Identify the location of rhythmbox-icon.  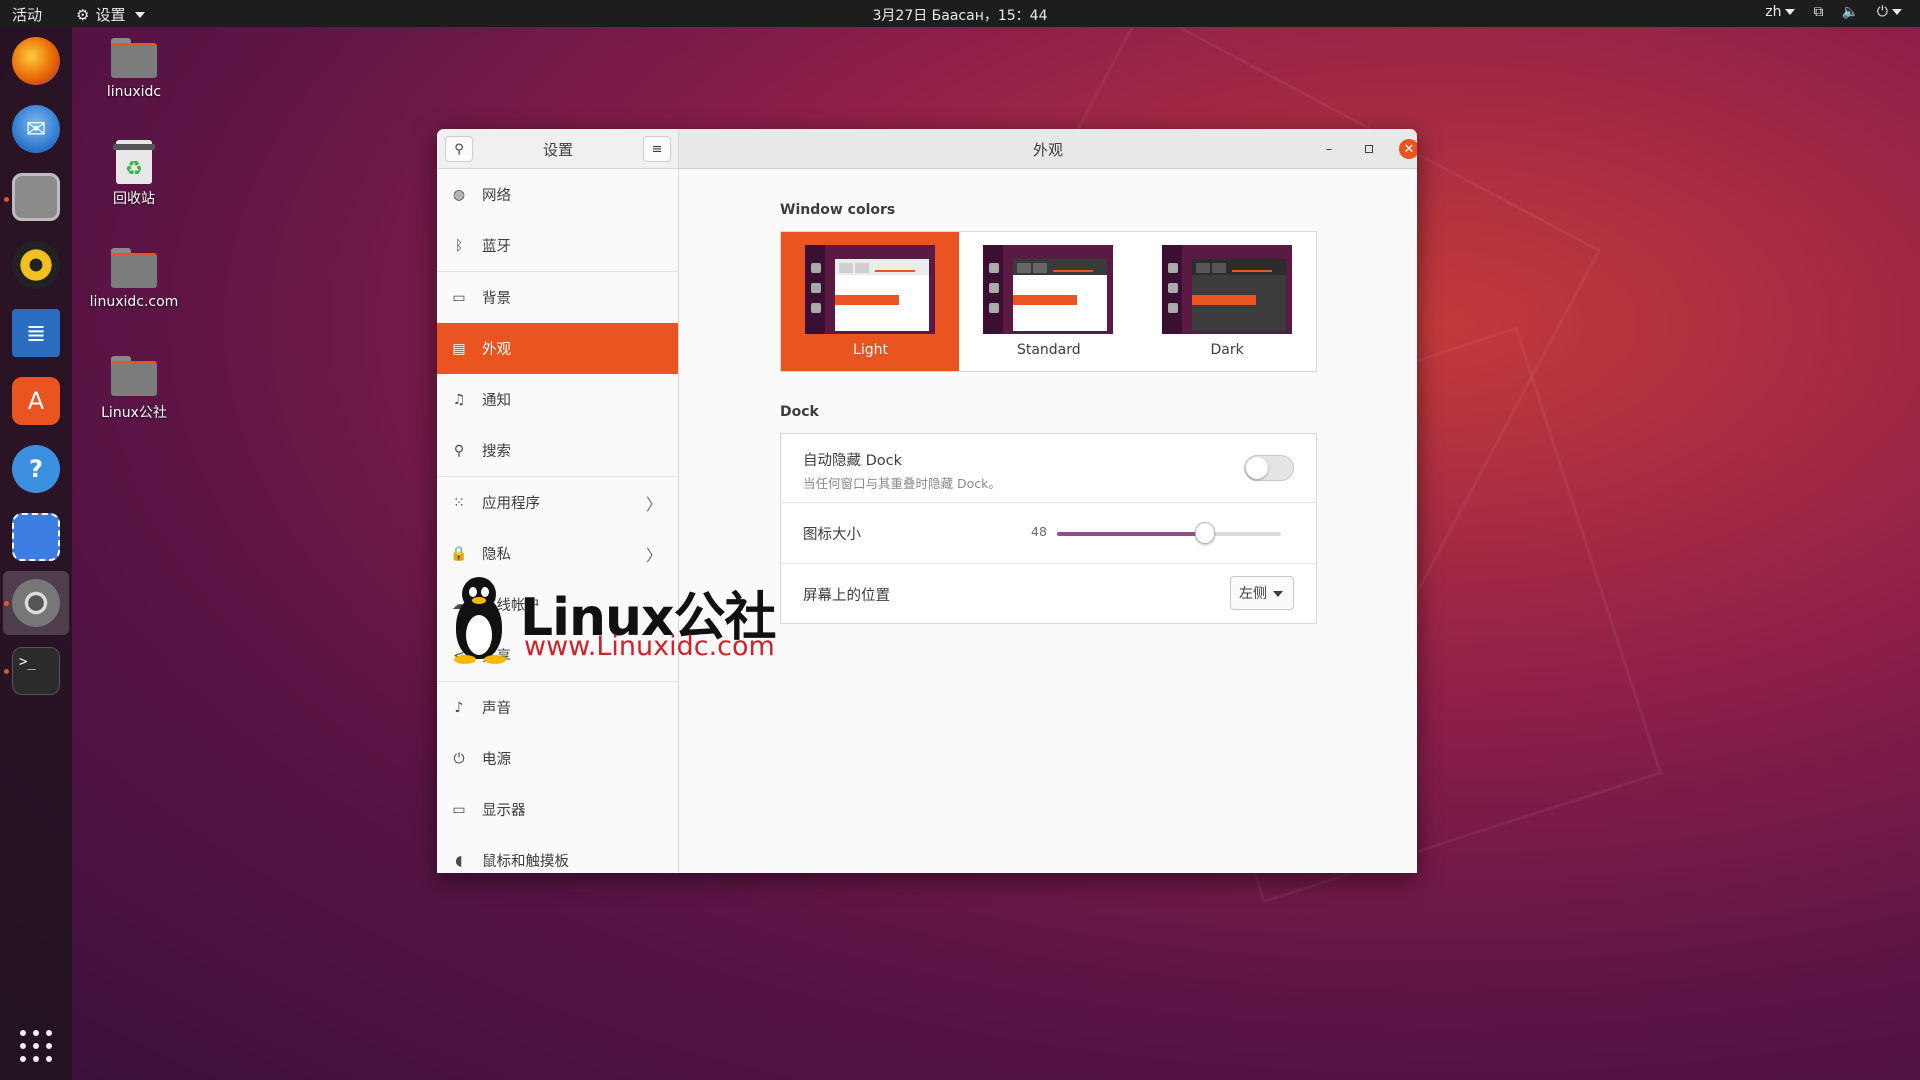
(36, 265).